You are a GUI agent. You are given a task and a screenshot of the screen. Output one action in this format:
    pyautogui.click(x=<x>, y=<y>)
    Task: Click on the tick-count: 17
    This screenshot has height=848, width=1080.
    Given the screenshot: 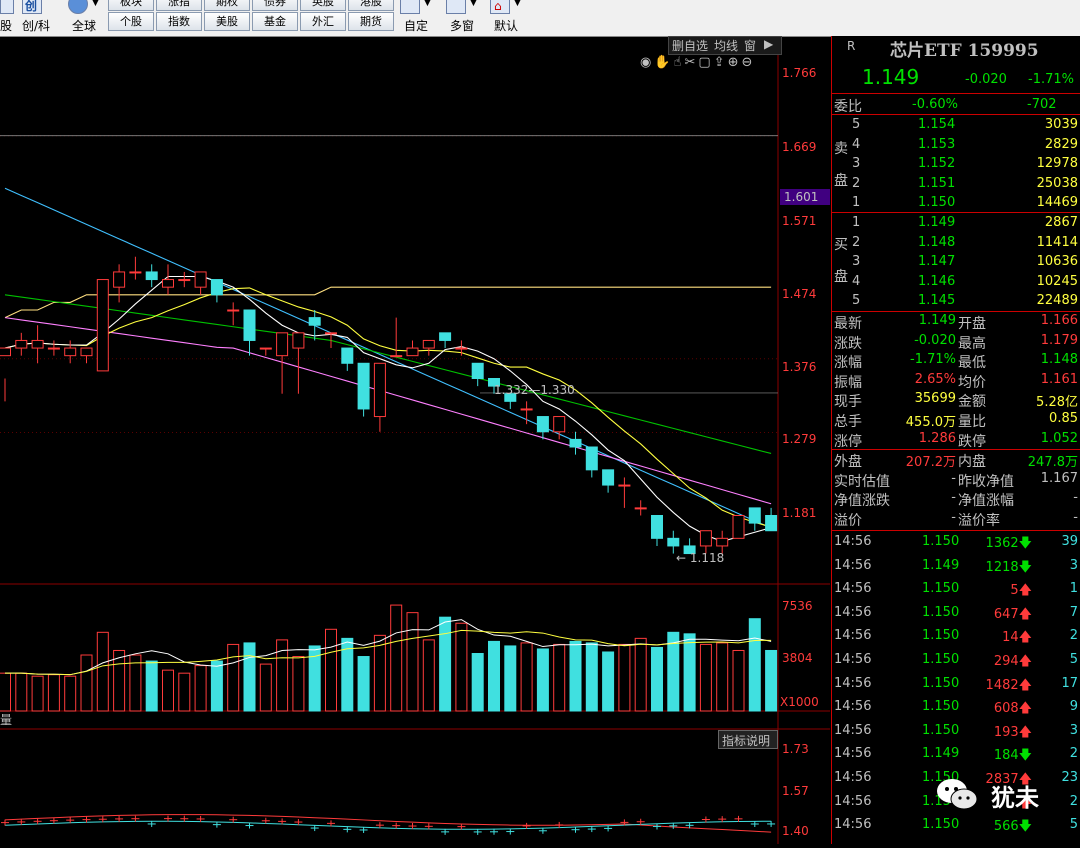 What is the action you would take?
    pyautogui.click(x=1069, y=683)
    